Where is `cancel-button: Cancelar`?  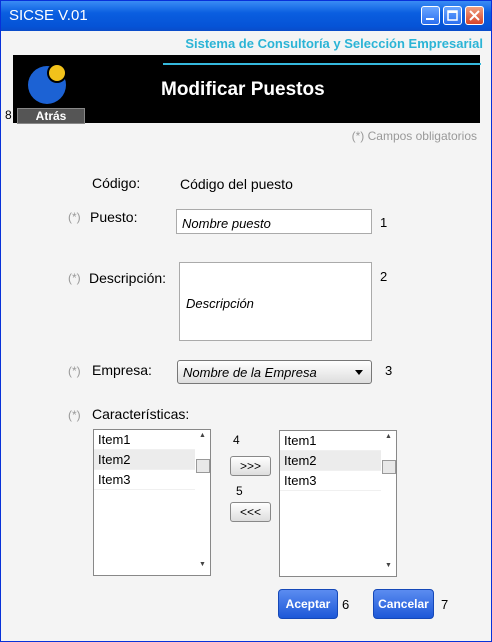 cancel-button: Cancelar is located at coordinates (403, 604).